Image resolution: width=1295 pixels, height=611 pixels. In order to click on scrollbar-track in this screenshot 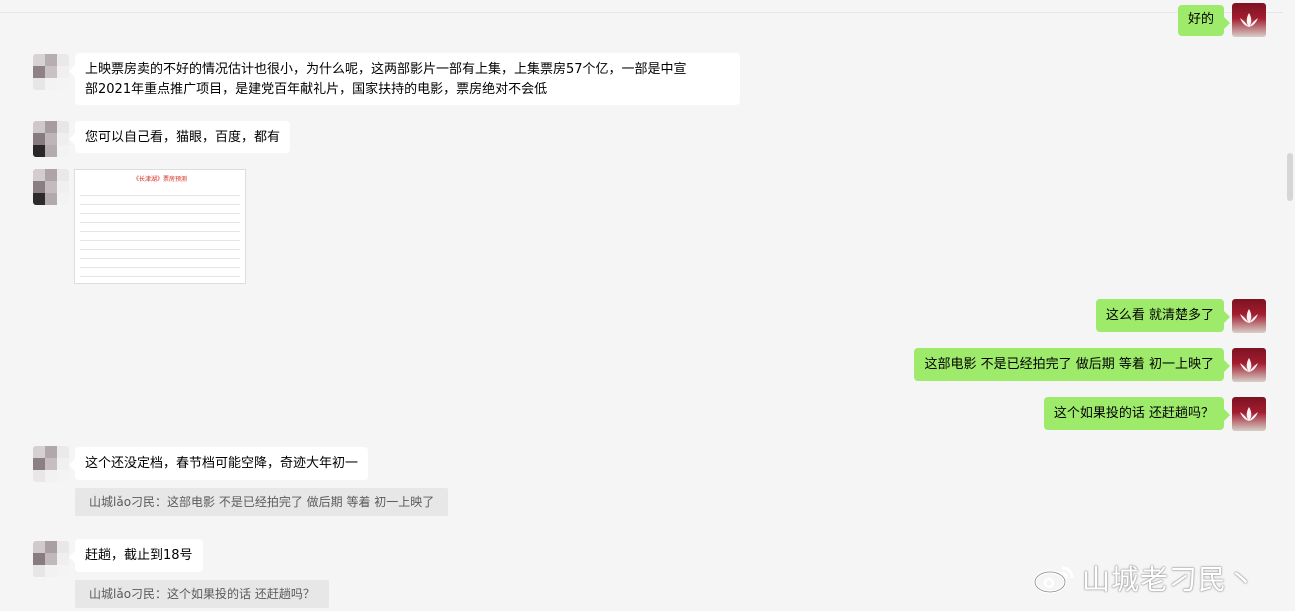, I will do `click(1290, 305)`.